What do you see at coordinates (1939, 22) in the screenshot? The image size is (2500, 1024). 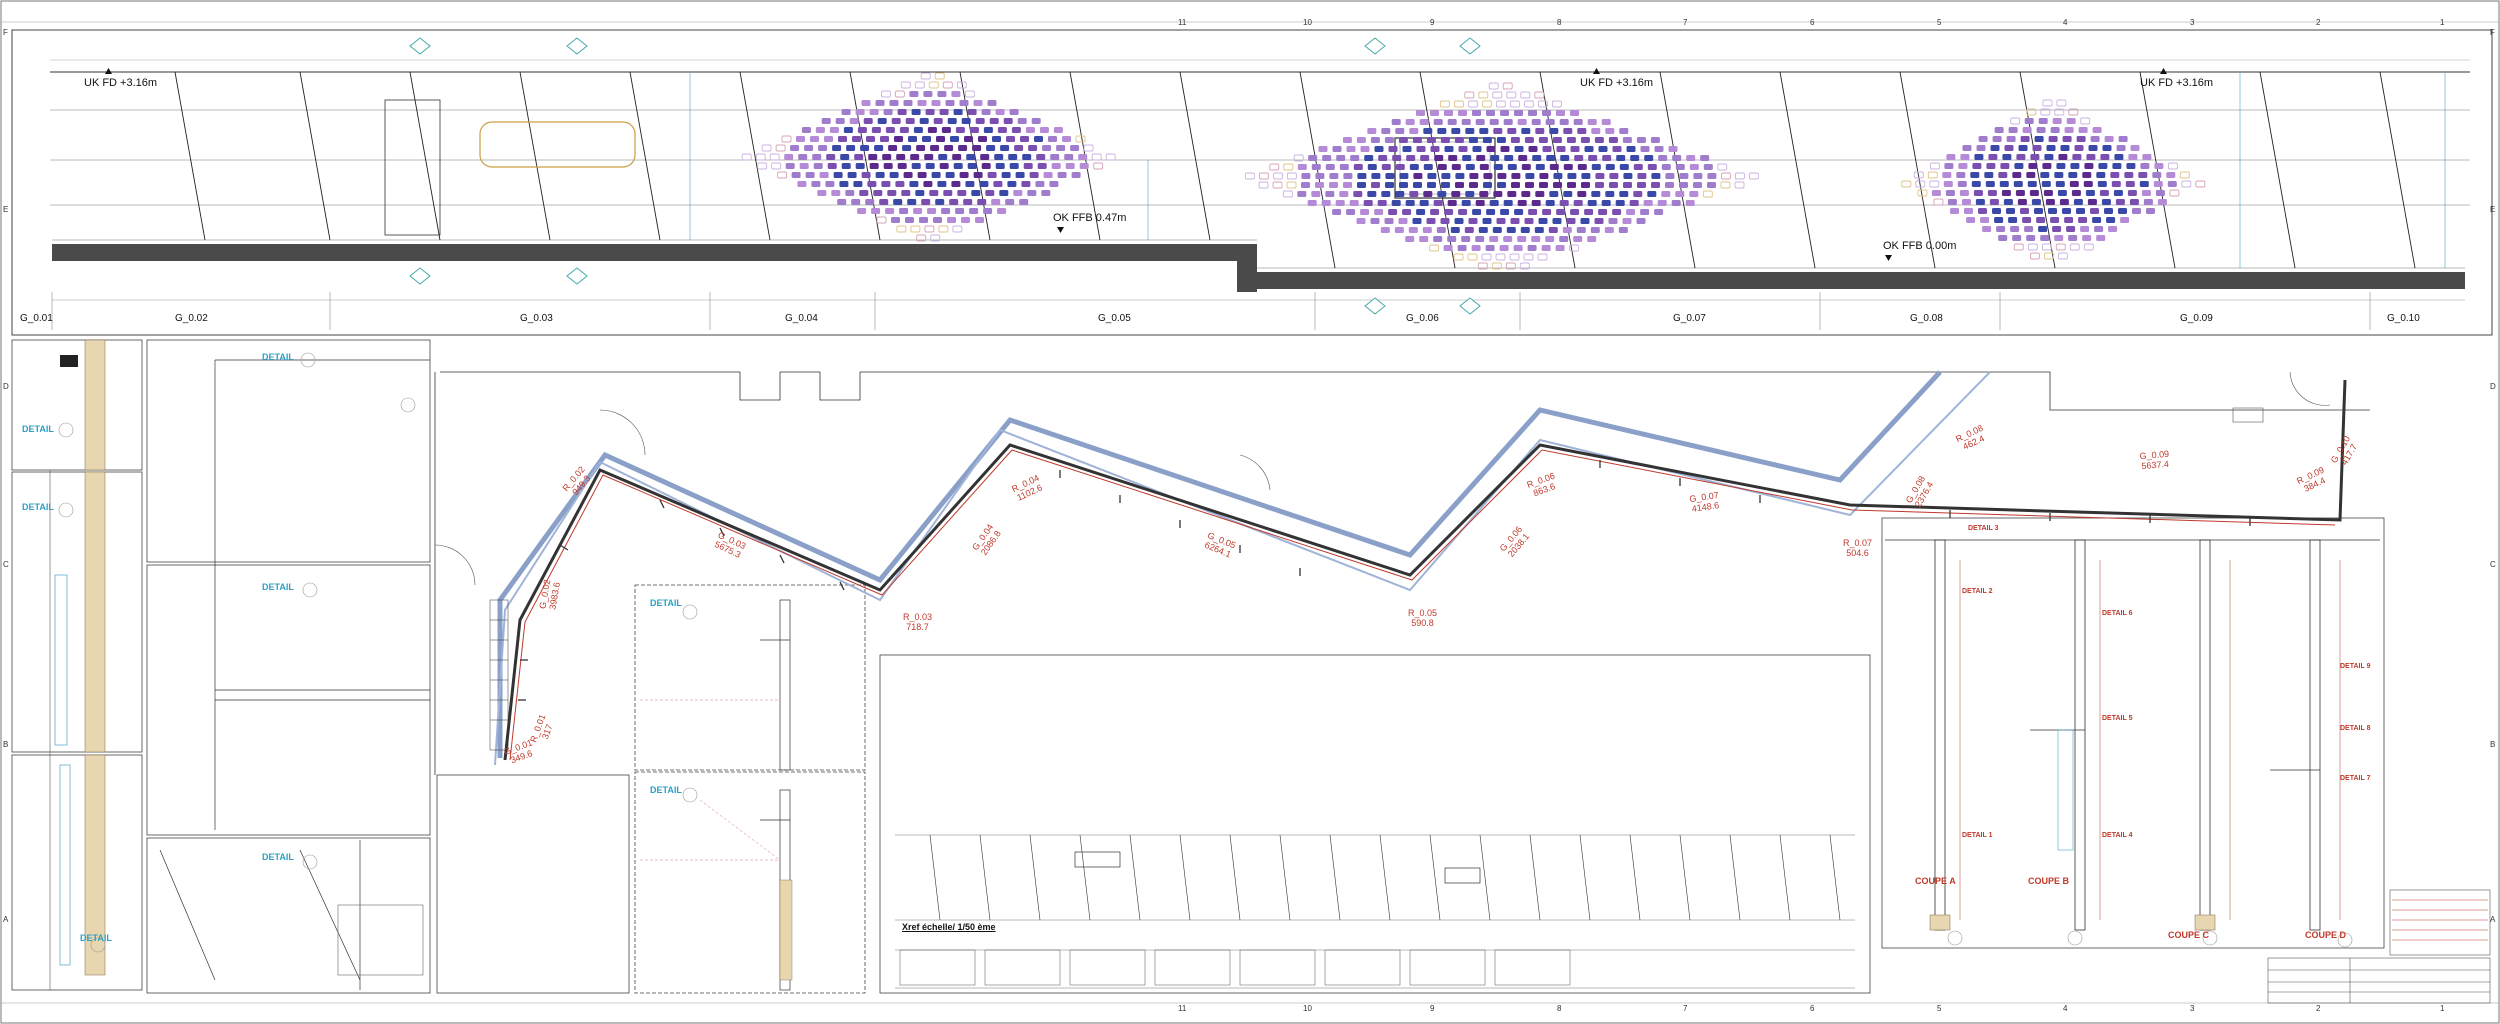 I see `grid-col-label: 5` at bounding box center [1939, 22].